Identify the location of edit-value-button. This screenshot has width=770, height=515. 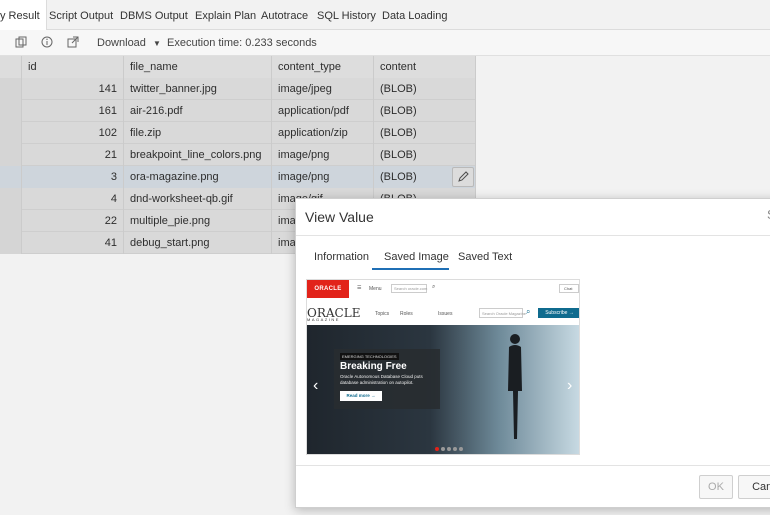
(463, 177).